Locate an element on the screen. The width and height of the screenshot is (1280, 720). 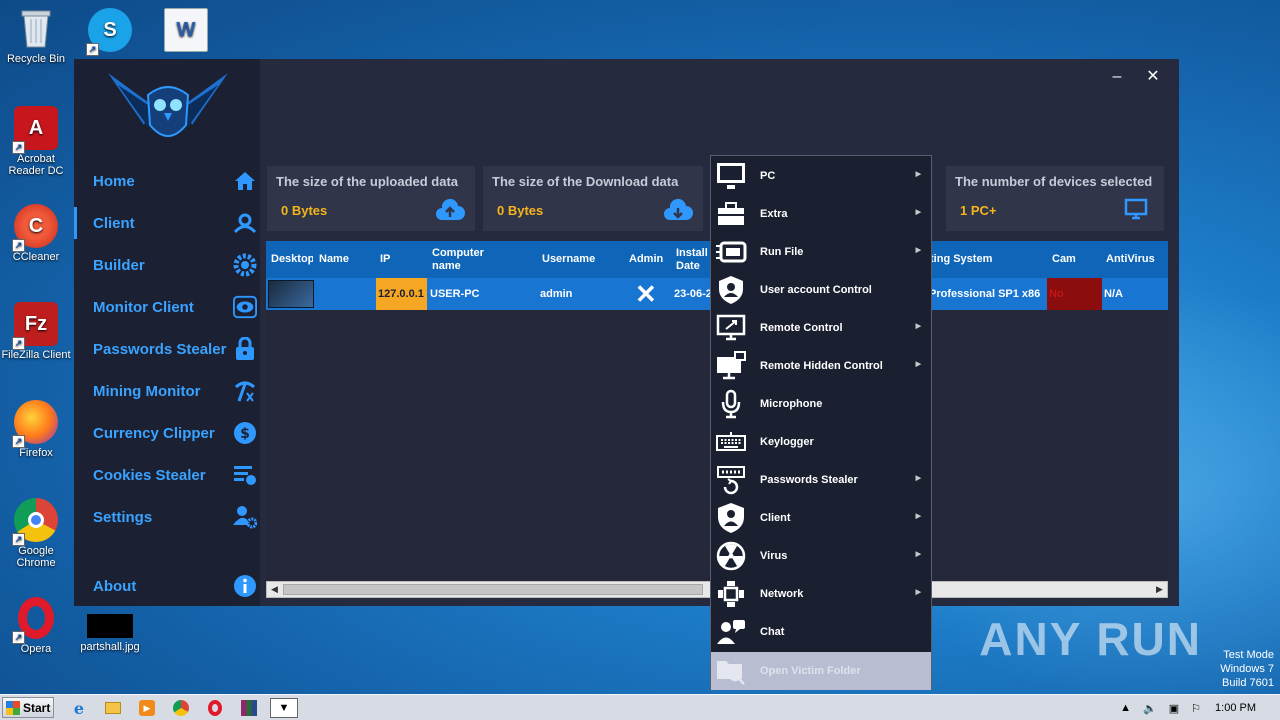
toolbox-icon is located at coordinates (731, 214).